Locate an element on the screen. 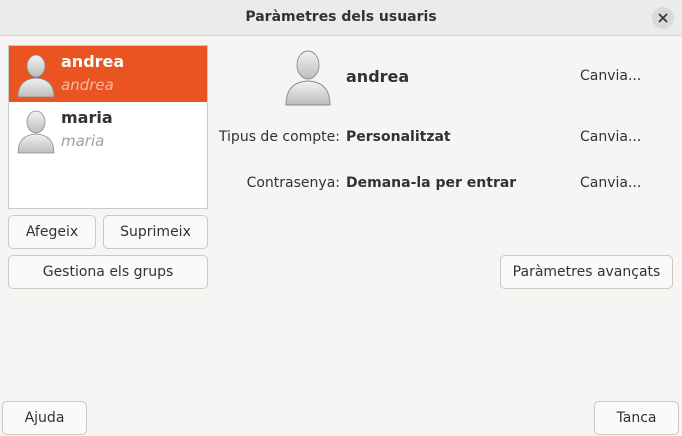  close-window-button is located at coordinates (663, 18).